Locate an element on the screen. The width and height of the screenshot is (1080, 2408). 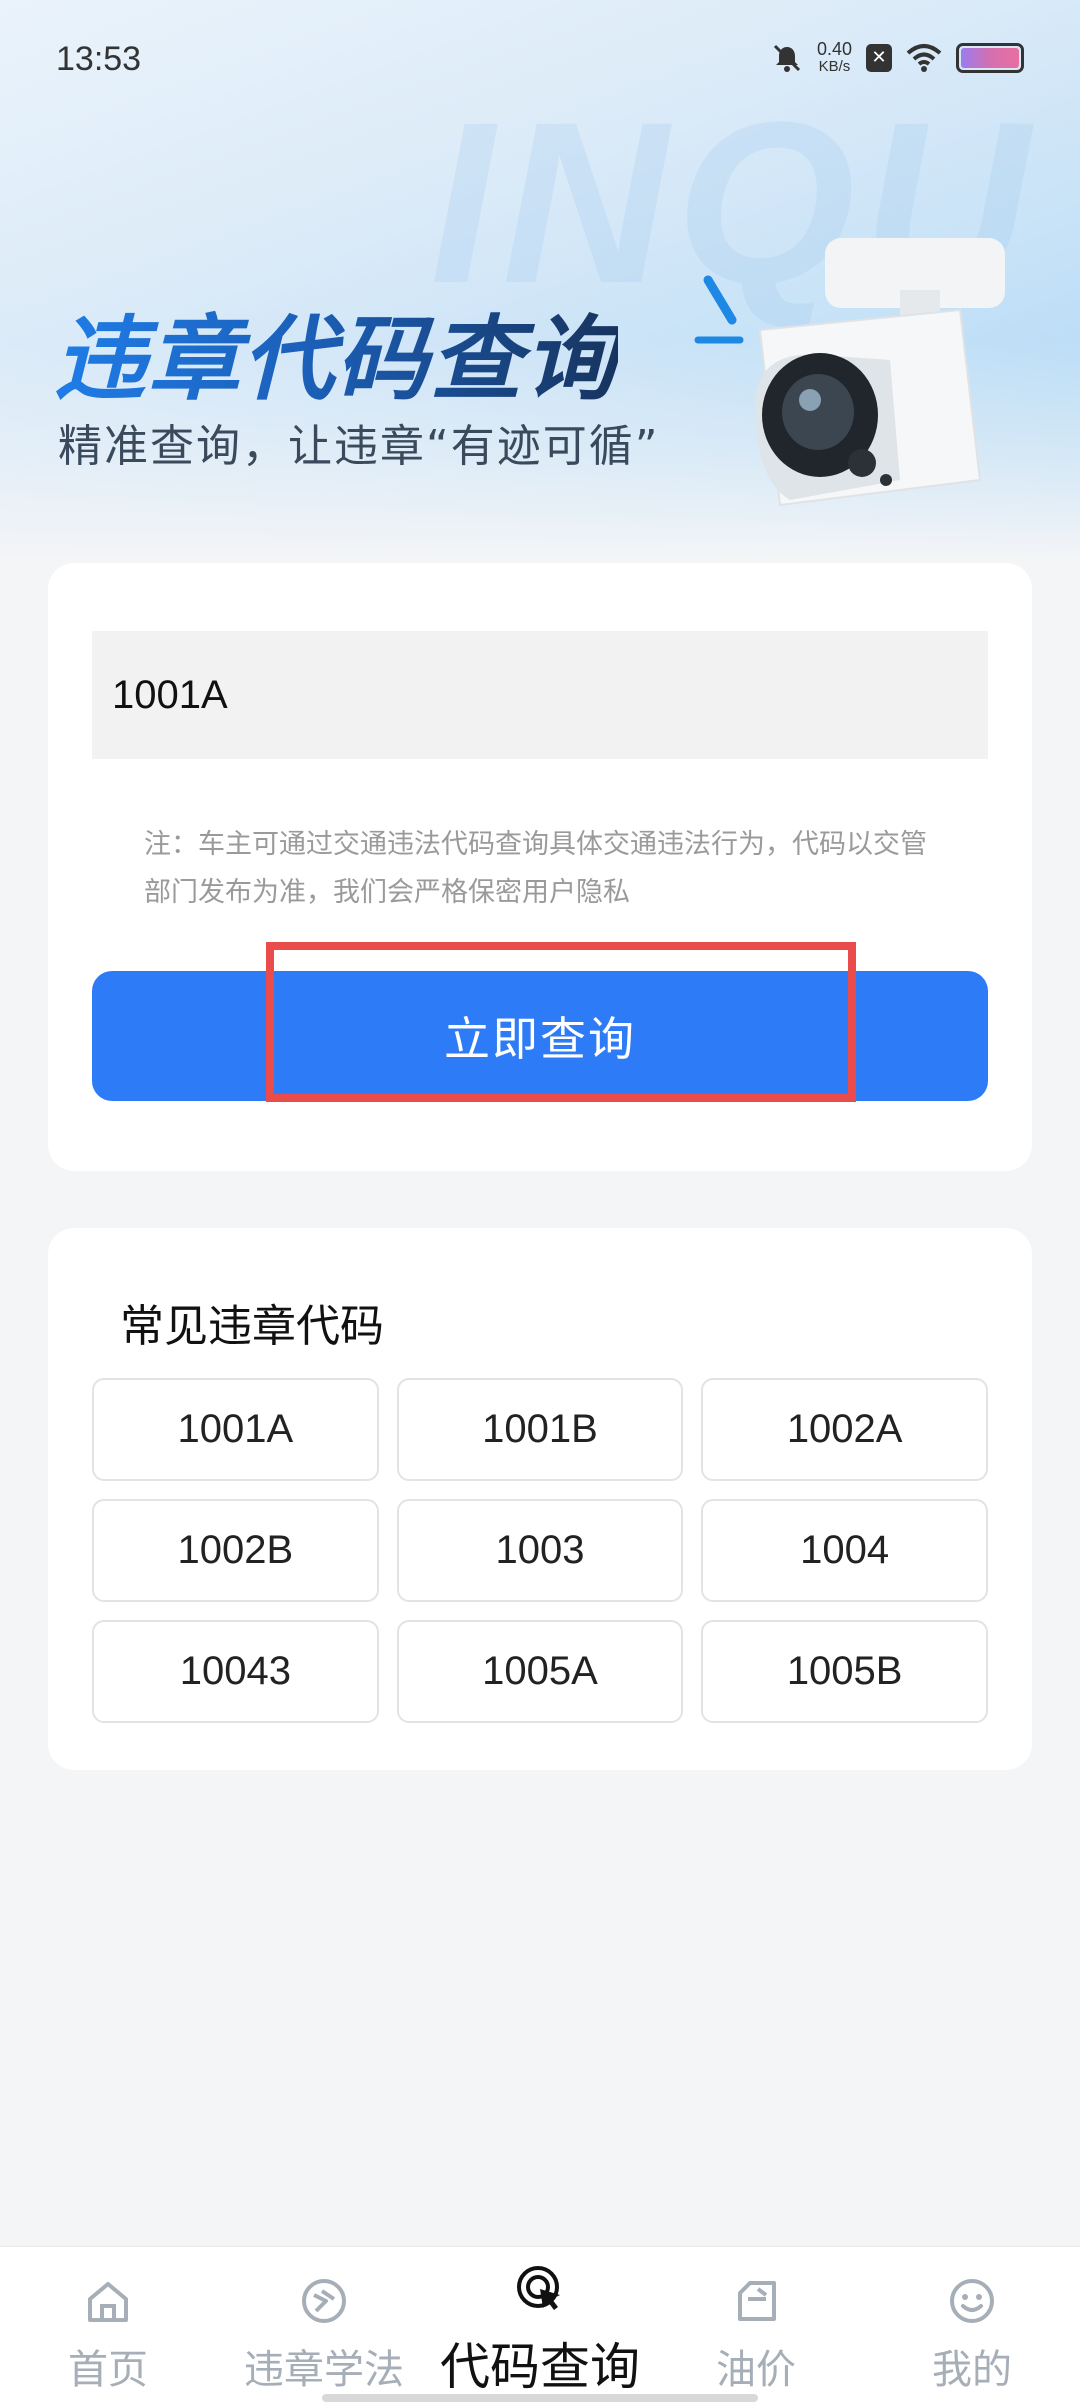
code-chip: 1005A is located at coordinates (540, 1671).